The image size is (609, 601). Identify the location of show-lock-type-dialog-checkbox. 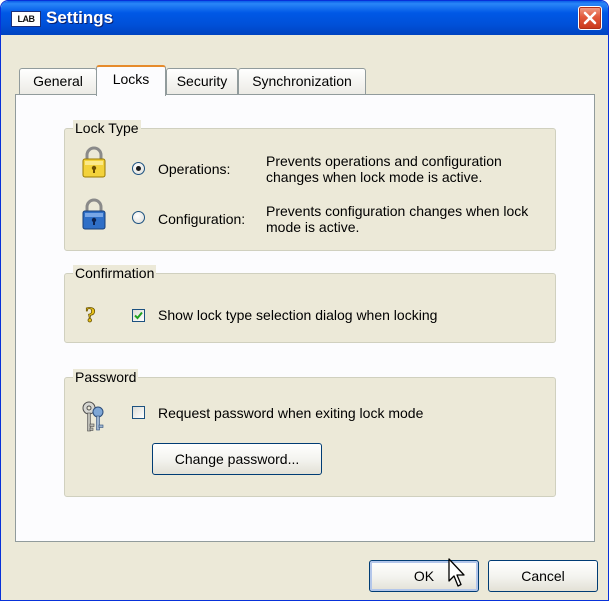
(138, 315).